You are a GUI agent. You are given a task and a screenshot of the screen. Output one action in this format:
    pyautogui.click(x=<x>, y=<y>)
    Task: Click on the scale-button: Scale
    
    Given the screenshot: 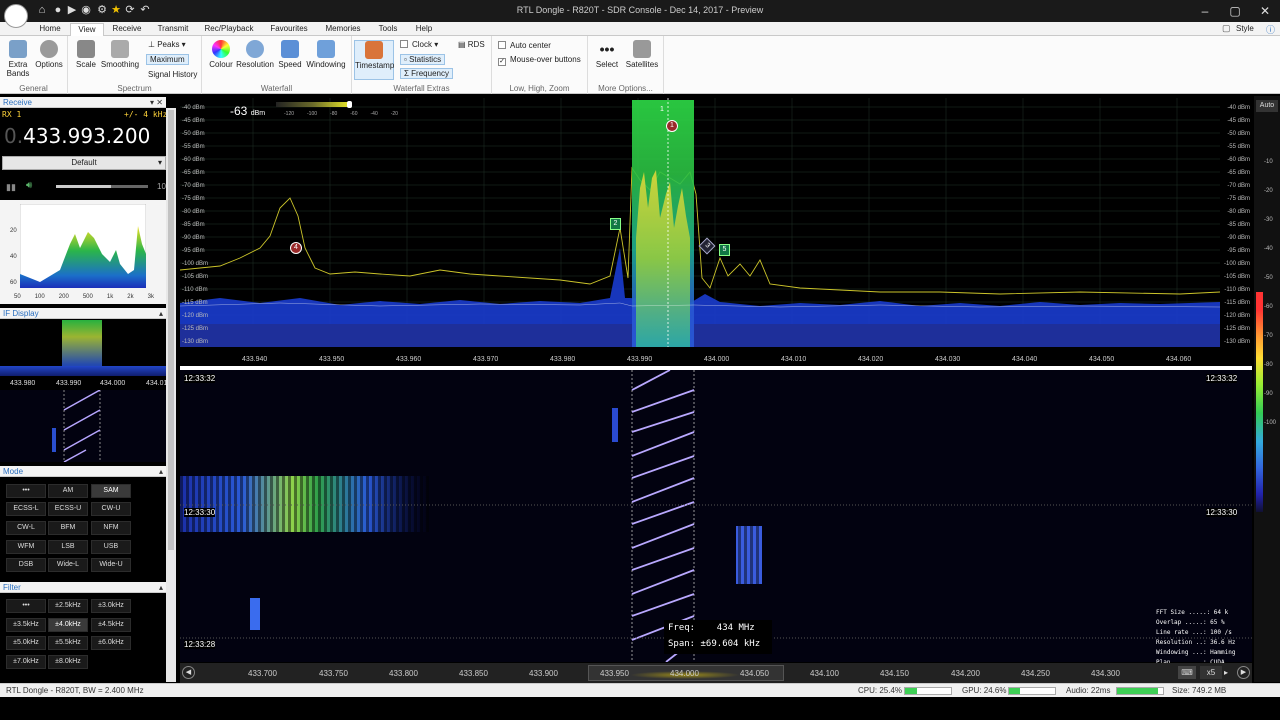 What is the action you would take?
    pyautogui.click(x=86, y=54)
    